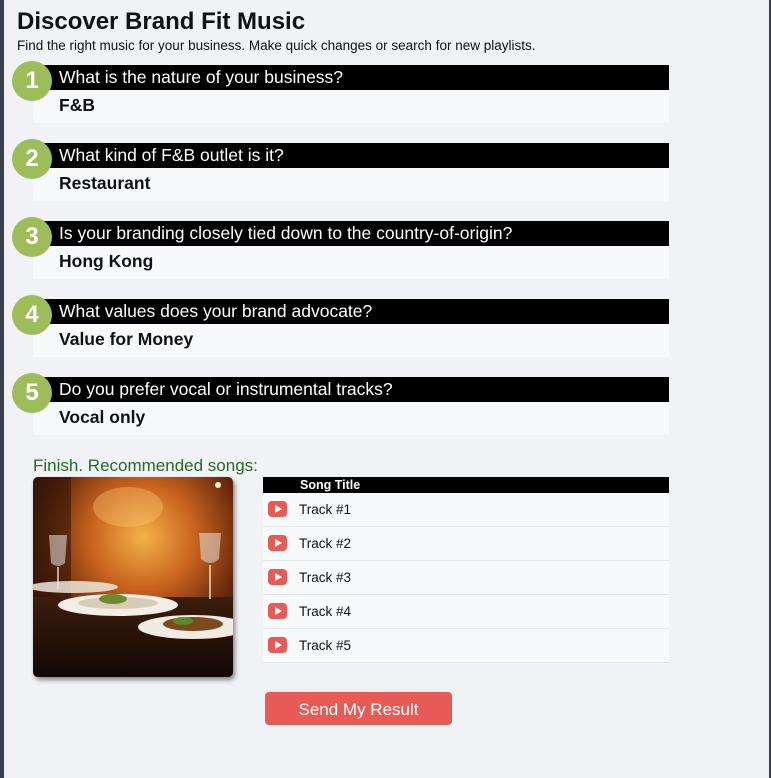  I want to click on step-3-badge: 3, so click(32, 237).